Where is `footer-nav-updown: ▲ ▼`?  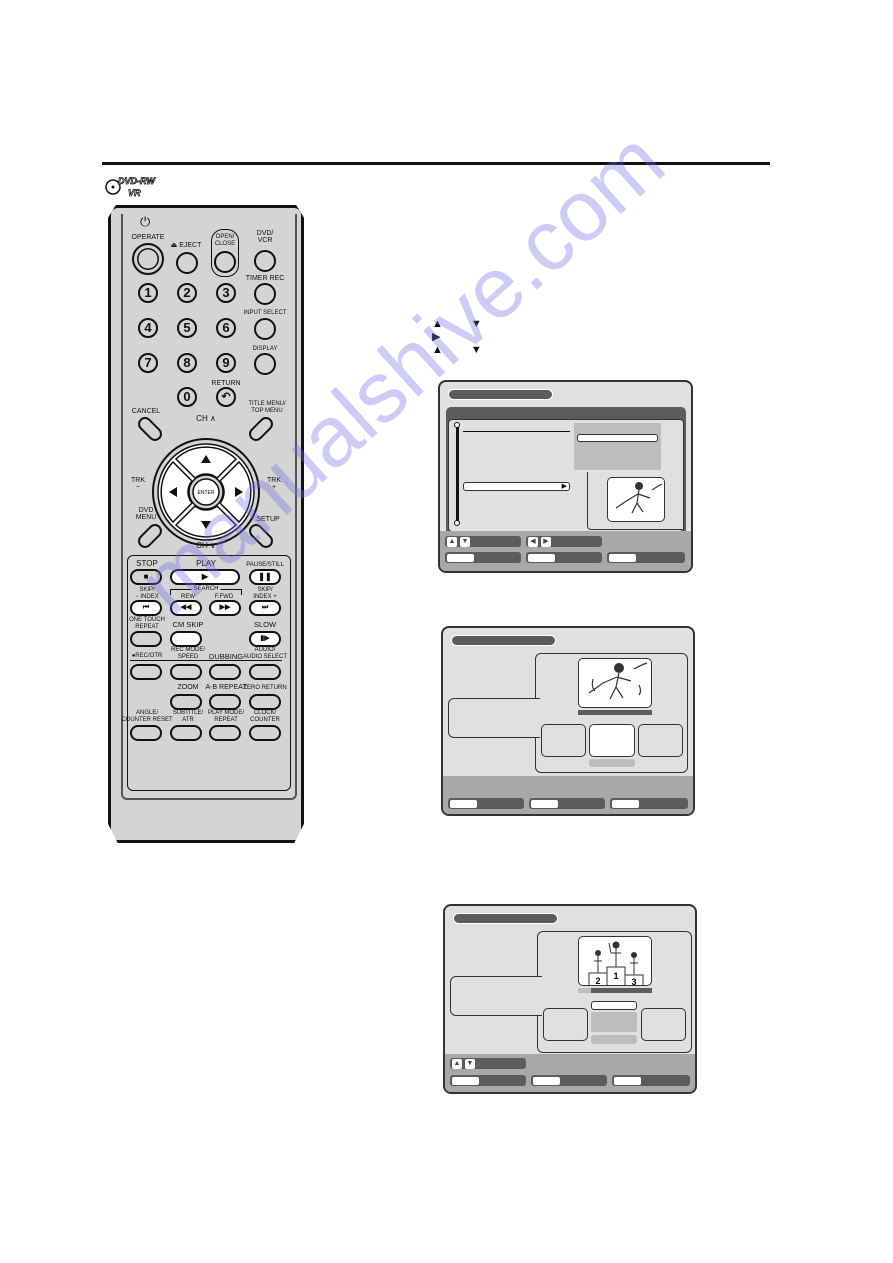 footer-nav-updown: ▲ ▼ is located at coordinates (488, 1063).